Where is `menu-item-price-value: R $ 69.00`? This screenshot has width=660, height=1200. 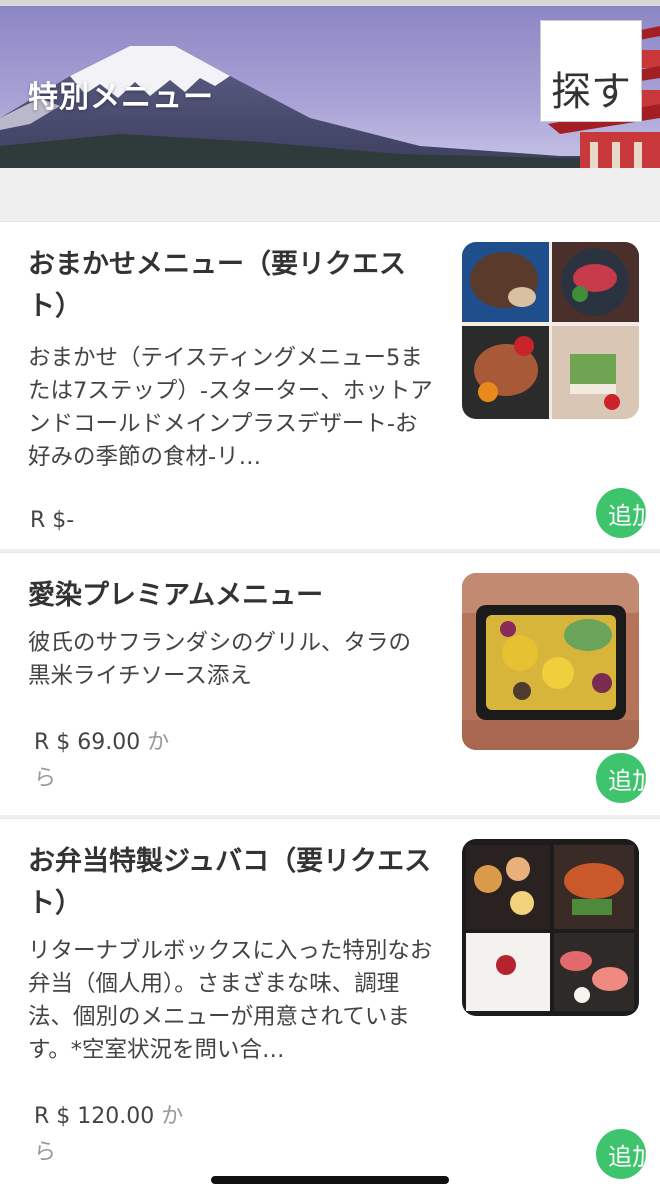 menu-item-price-value: R $ 69.00 is located at coordinates (87, 742).